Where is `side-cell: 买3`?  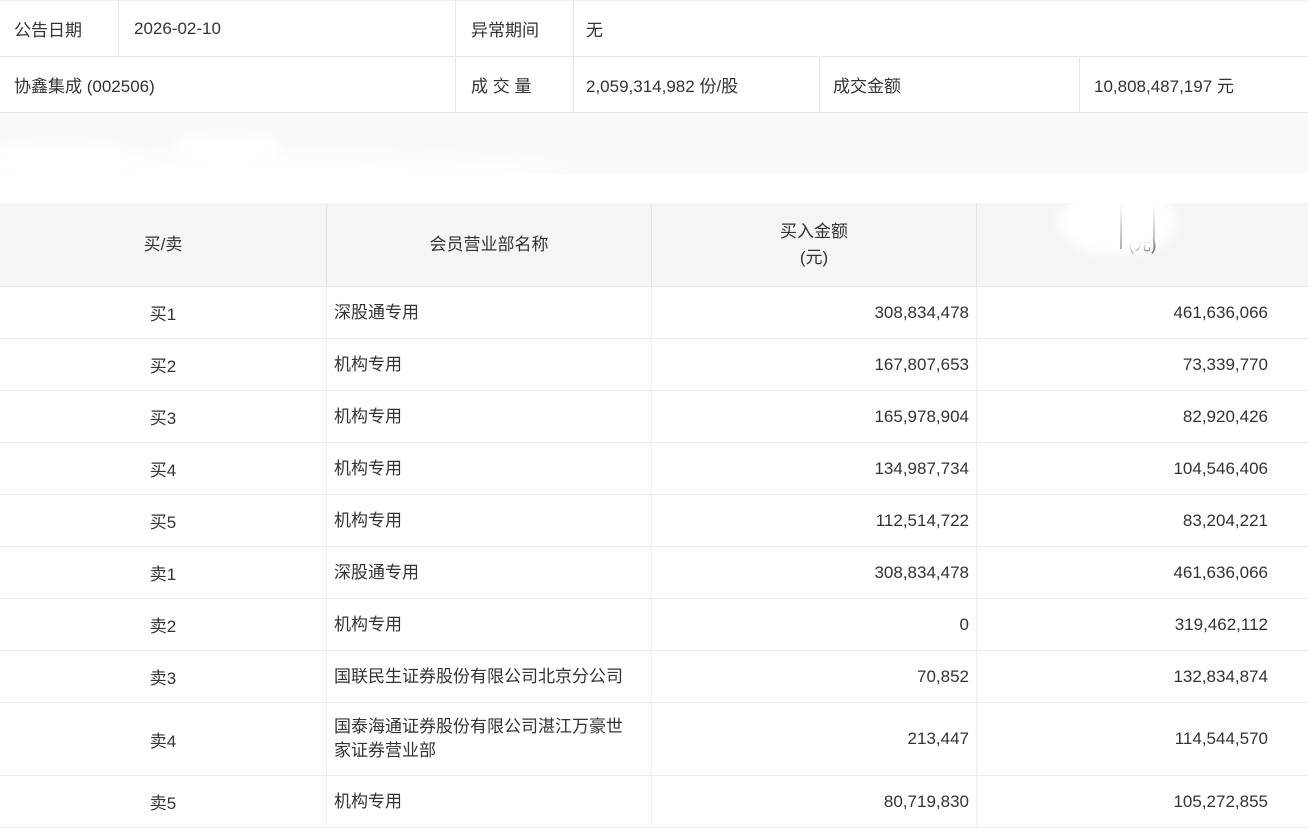
side-cell: 买3 is located at coordinates (163, 418).